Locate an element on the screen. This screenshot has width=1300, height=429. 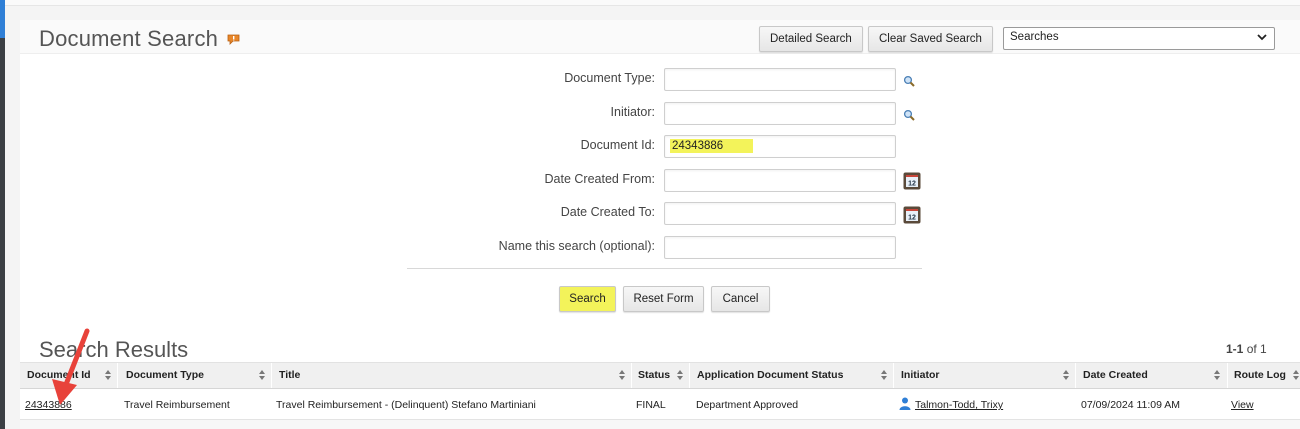
form-divider is located at coordinates (664, 268).